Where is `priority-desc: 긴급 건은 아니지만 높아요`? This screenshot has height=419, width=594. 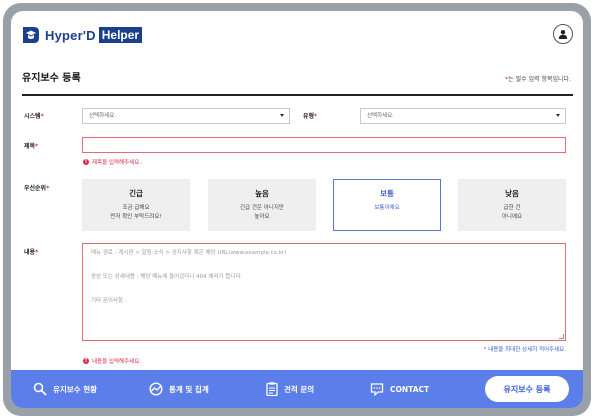 priority-desc: 긴급 건은 아니지만 높아요 is located at coordinates (262, 213).